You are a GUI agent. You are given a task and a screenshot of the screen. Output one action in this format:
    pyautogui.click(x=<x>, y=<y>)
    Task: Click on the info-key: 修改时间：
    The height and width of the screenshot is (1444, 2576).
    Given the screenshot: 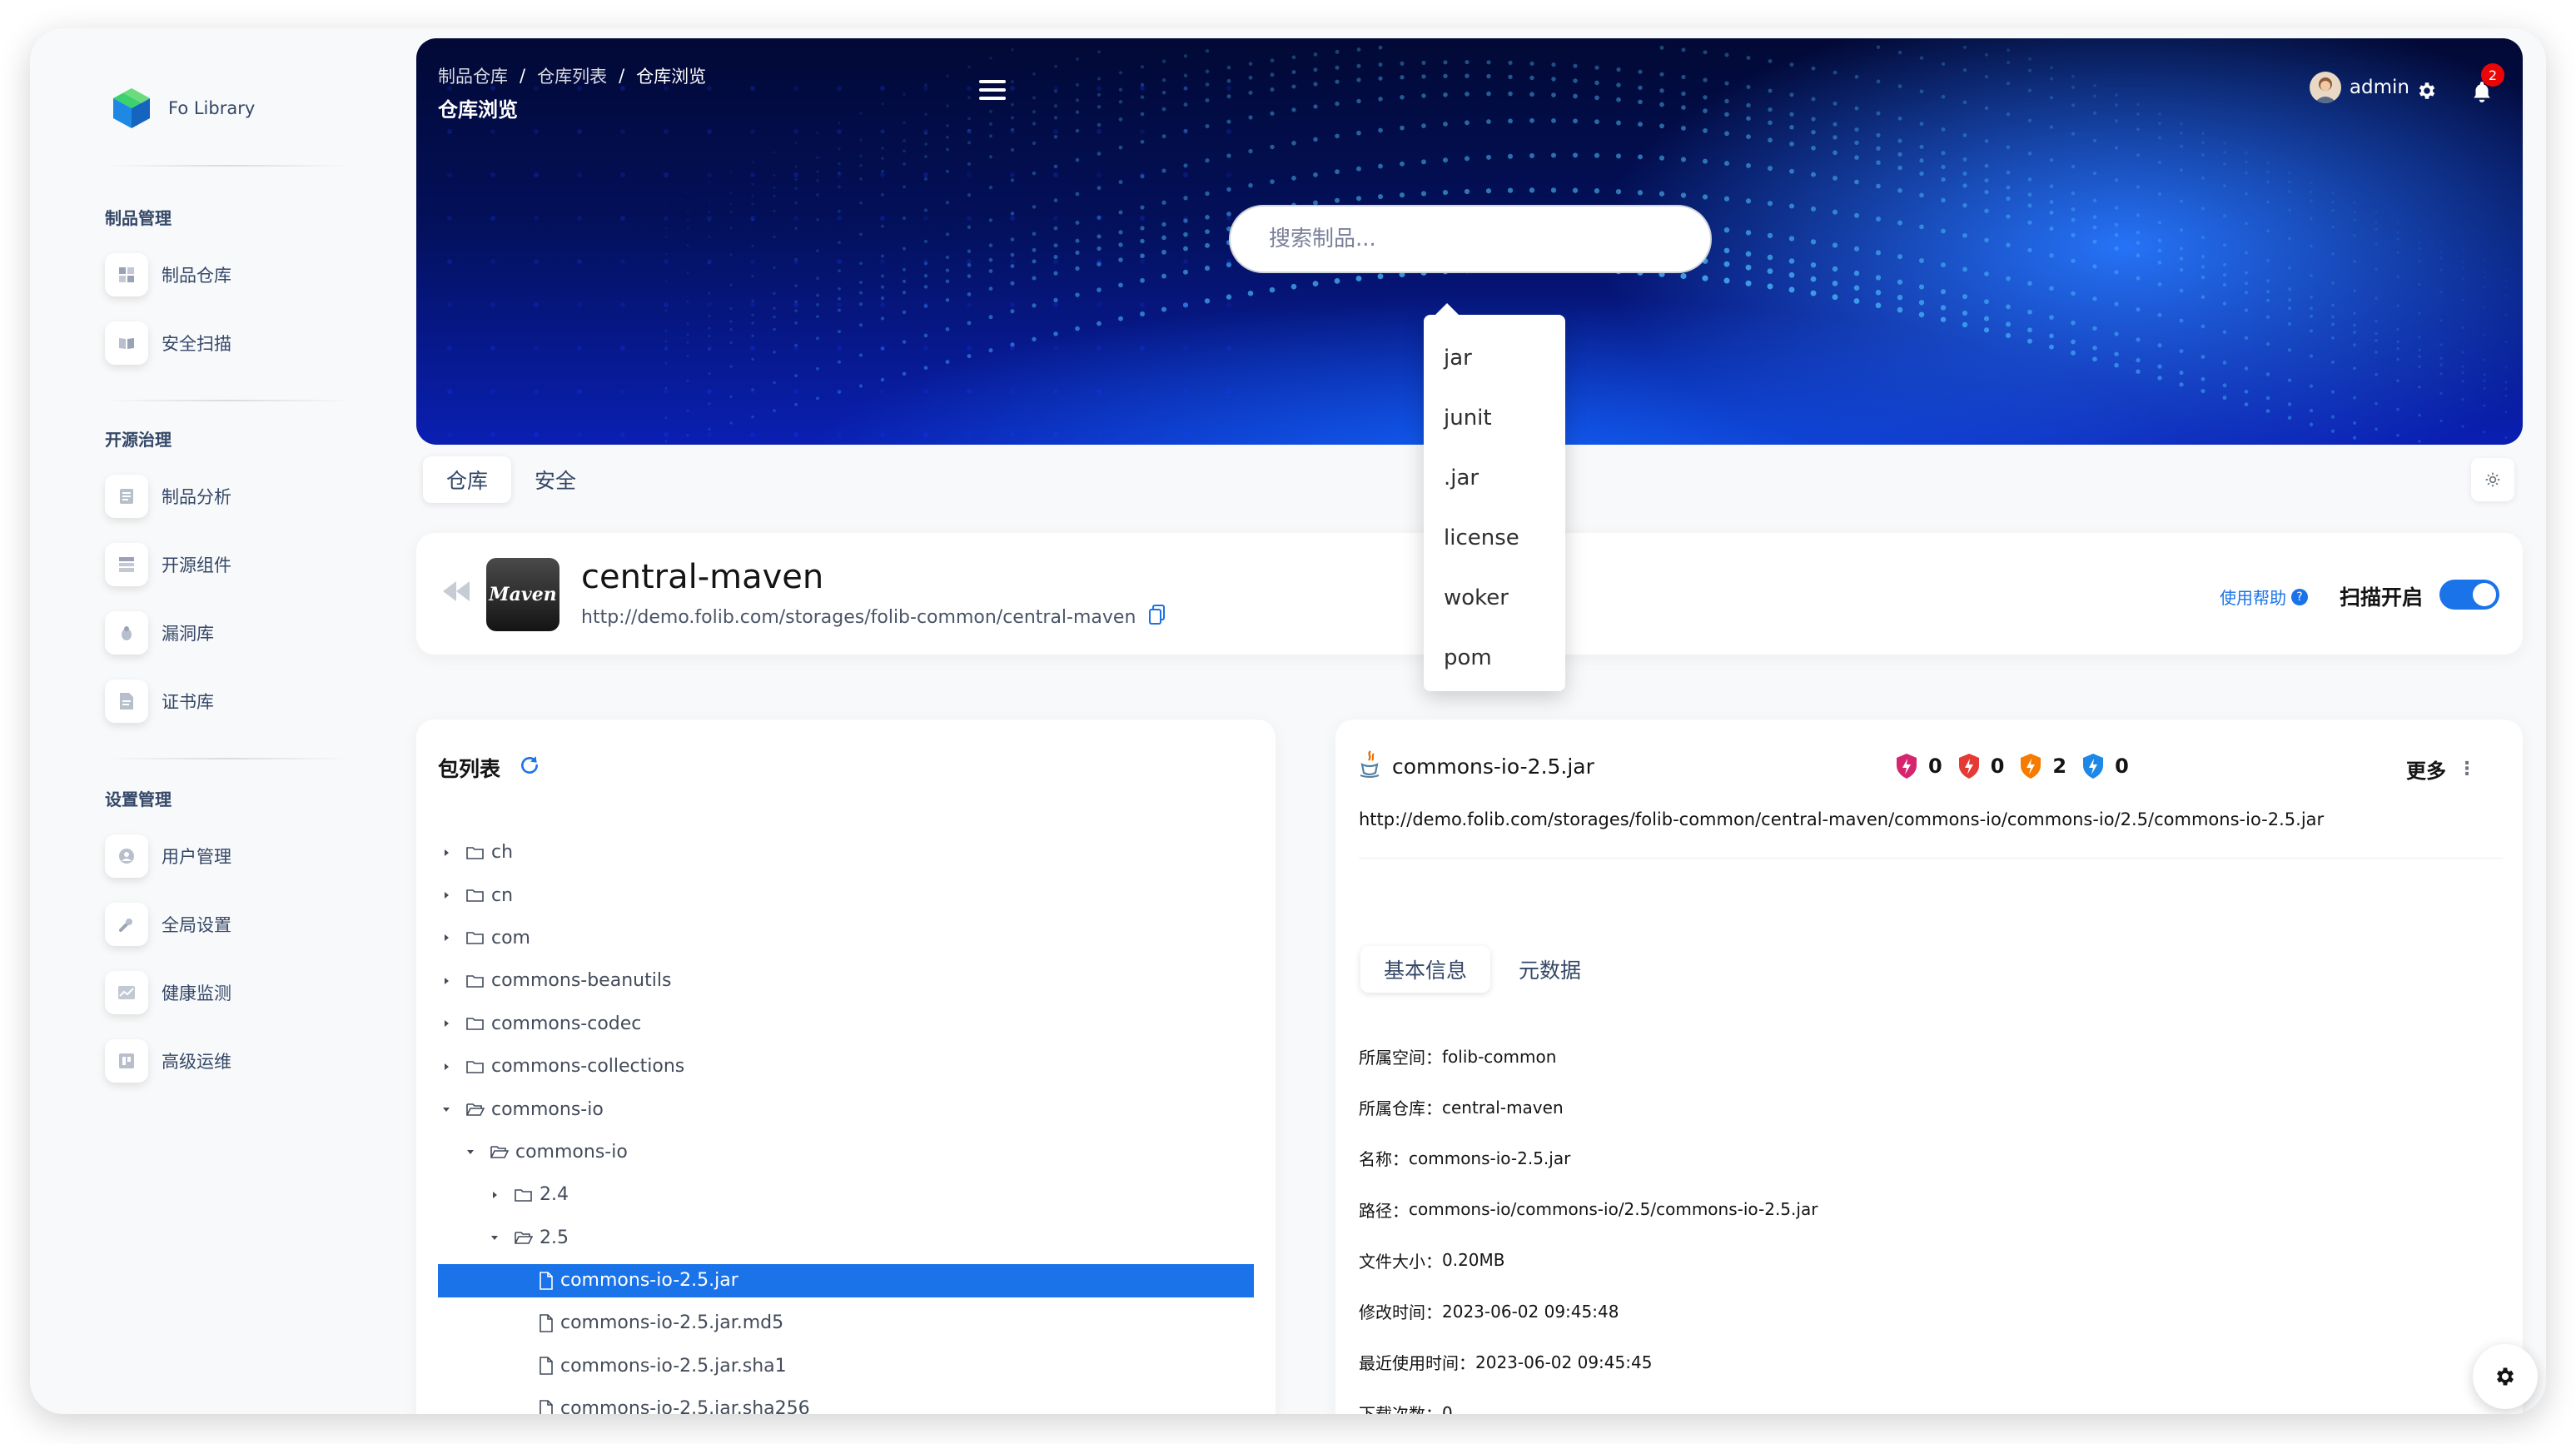 What is the action you would take?
    pyautogui.click(x=1400, y=1312)
    